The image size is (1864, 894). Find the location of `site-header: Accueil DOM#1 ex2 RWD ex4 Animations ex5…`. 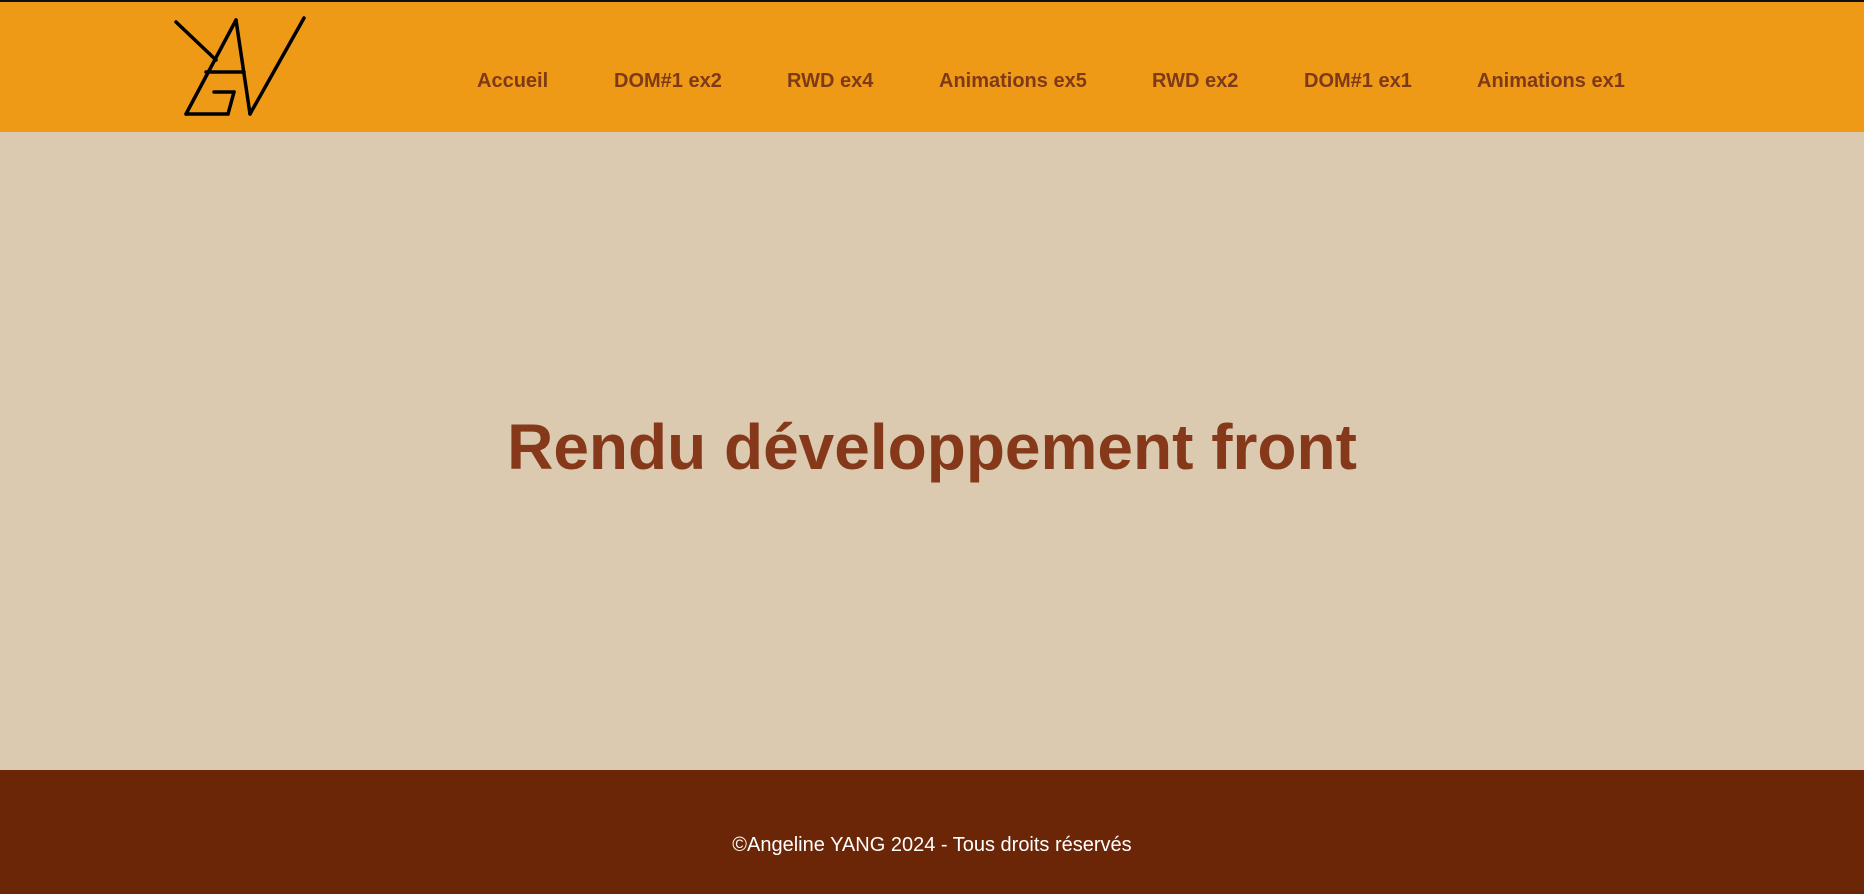

site-header: Accueil DOM#1 ex2 RWD ex4 Animations ex5… is located at coordinates (932, 67).